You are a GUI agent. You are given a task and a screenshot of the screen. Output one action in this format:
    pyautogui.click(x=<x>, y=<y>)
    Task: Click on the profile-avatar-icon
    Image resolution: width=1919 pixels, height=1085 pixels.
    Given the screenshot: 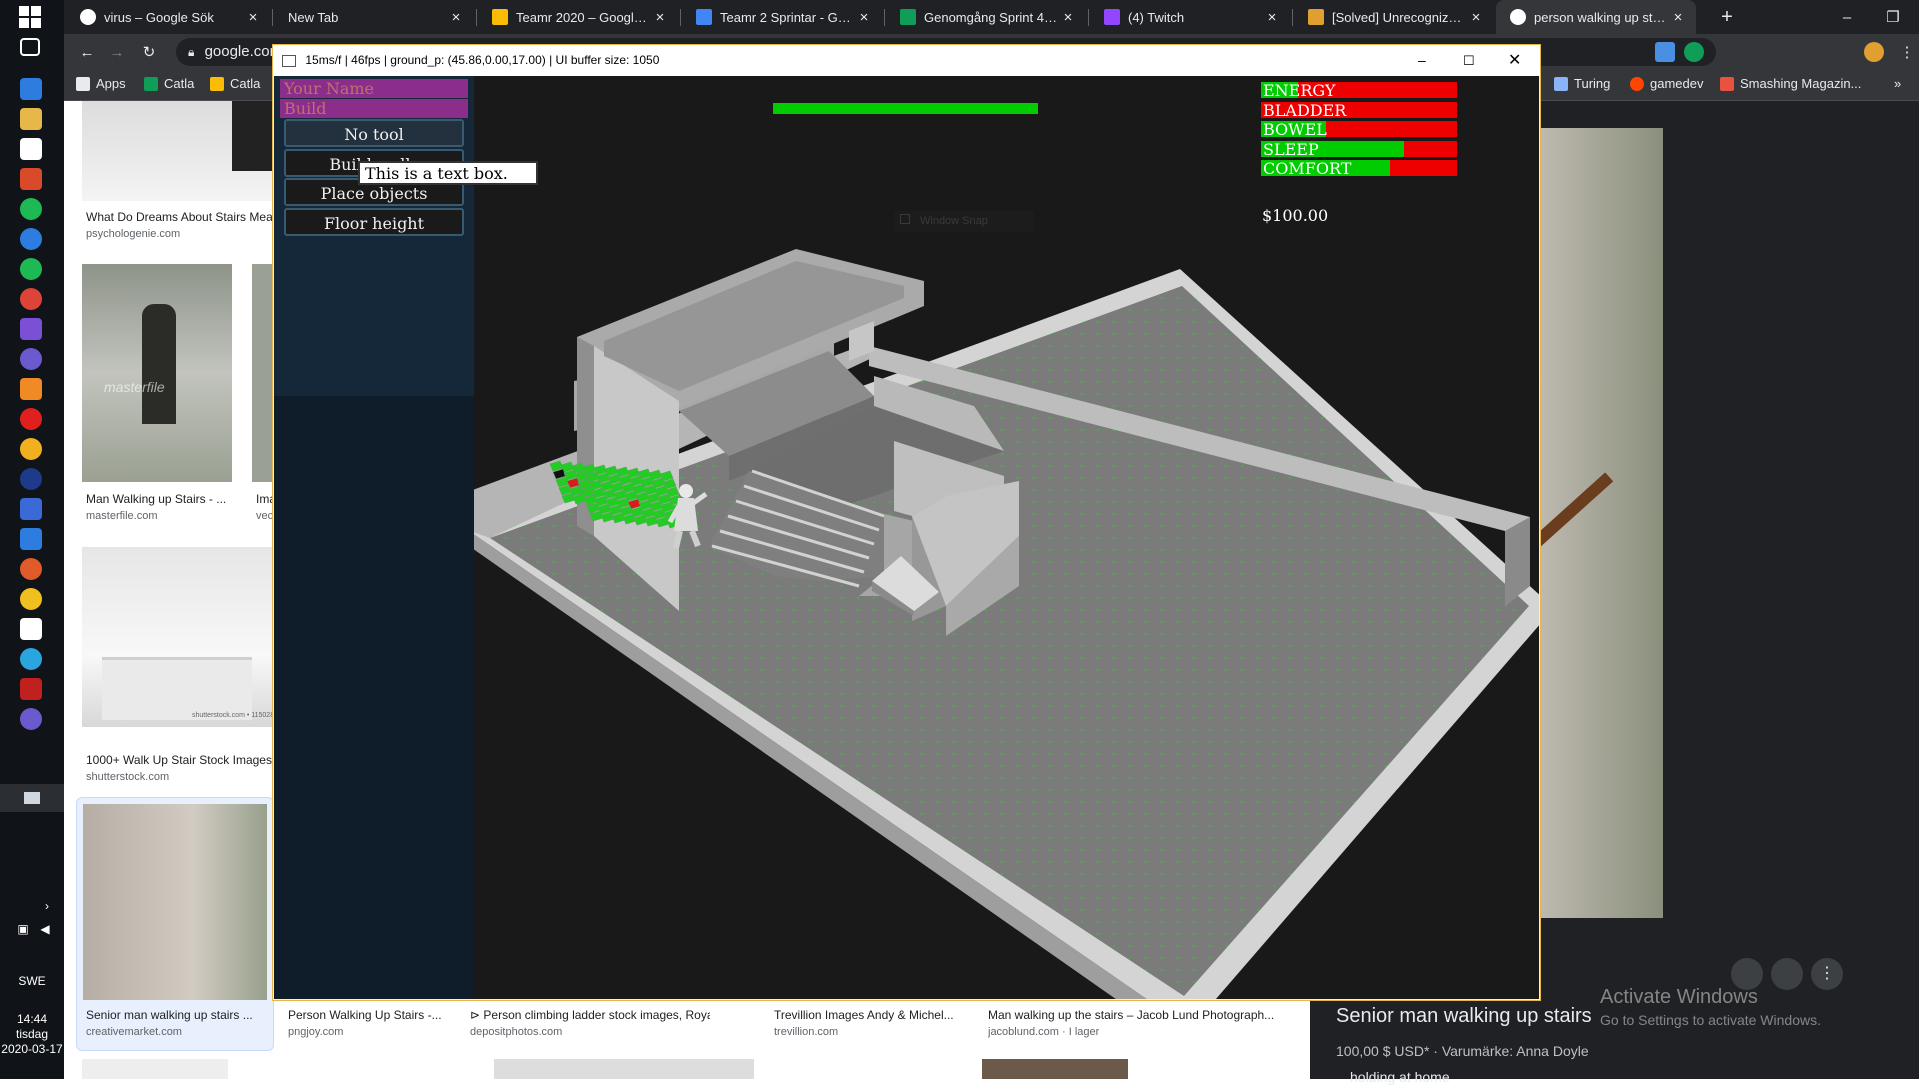 What is the action you would take?
    pyautogui.click(x=1874, y=52)
    